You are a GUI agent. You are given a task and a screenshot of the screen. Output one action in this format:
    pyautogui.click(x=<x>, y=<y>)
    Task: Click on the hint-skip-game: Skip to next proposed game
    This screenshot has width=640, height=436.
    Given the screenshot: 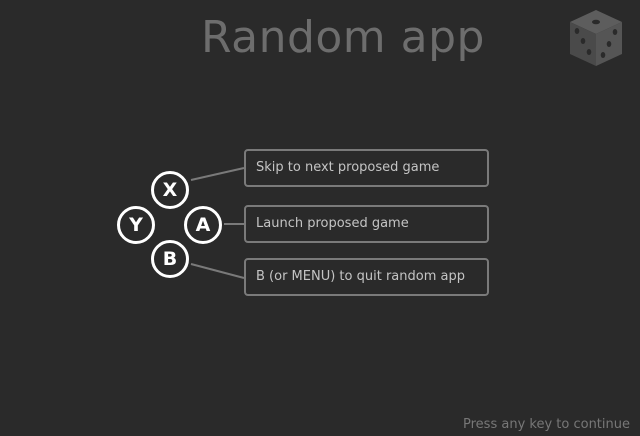 What is the action you would take?
    pyautogui.click(x=366, y=168)
    